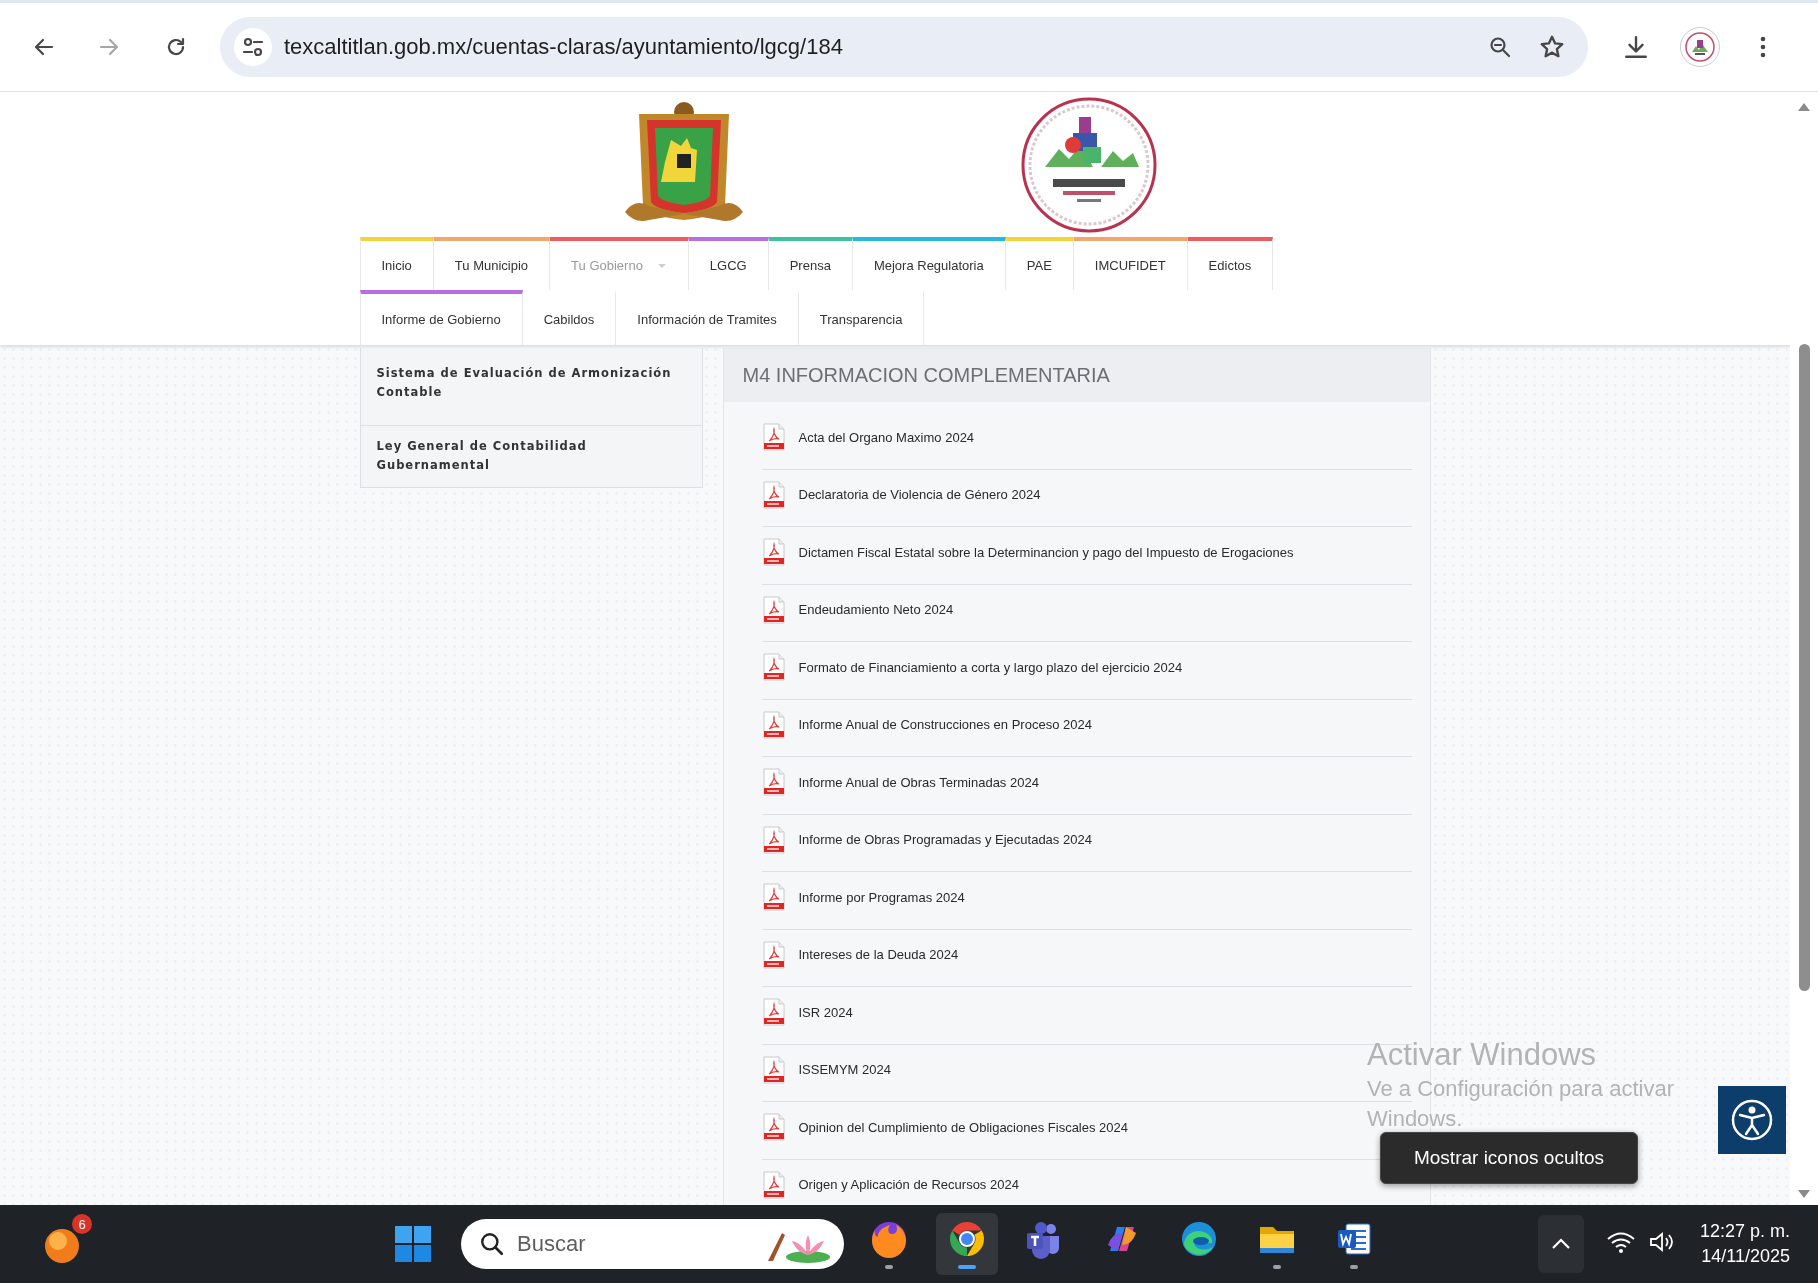  What do you see at coordinates (413, 1244) in the screenshot?
I see `windows-icon` at bounding box center [413, 1244].